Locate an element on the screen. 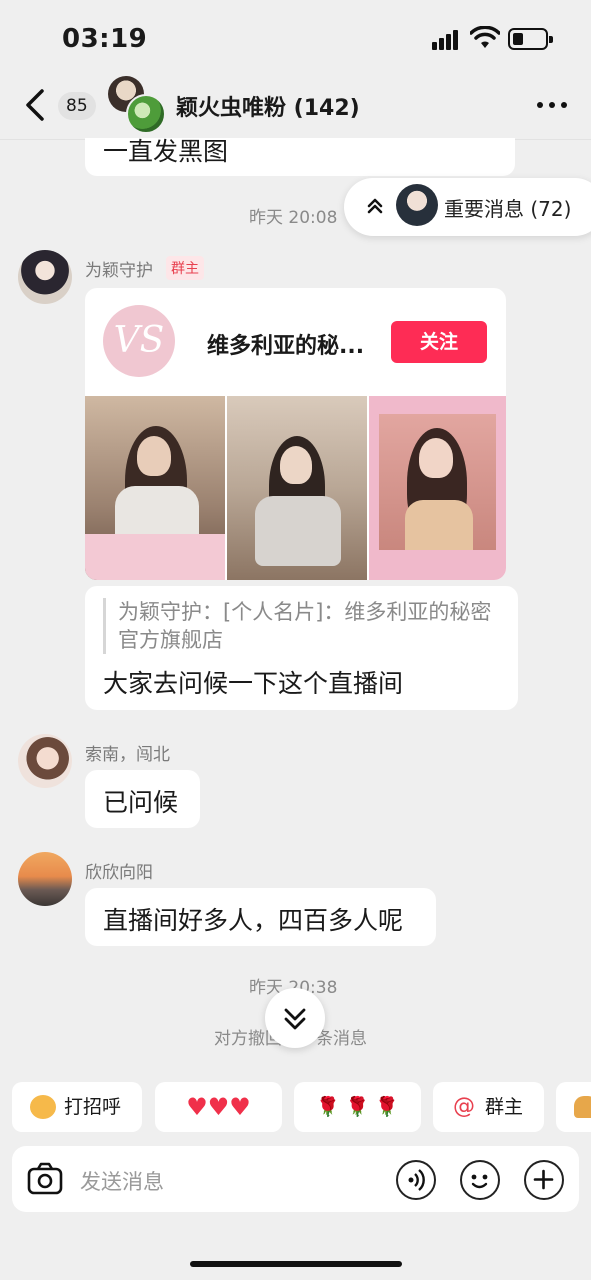 This screenshot has height=1280, width=591. voice-icon is located at coordinates (416, 1180).